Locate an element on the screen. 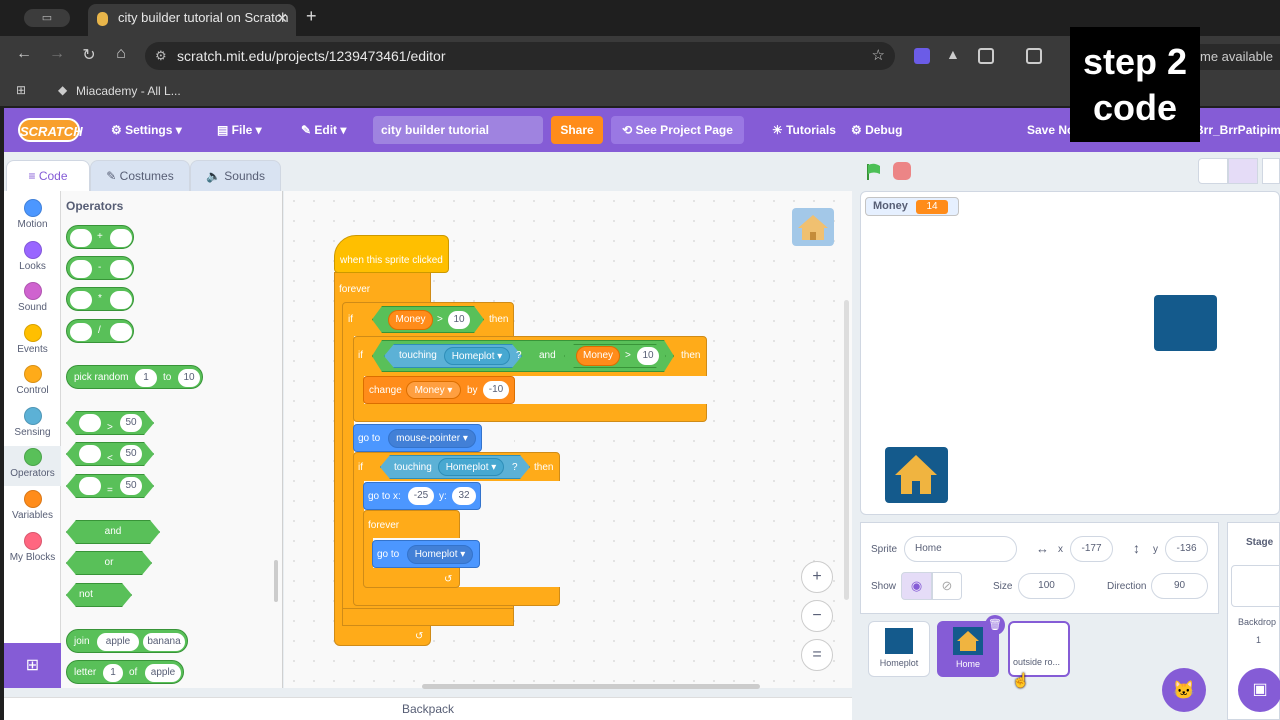 The image size is (1280, 720). show-hidden-icon: ⊘ is located at coordinates (947, 586).